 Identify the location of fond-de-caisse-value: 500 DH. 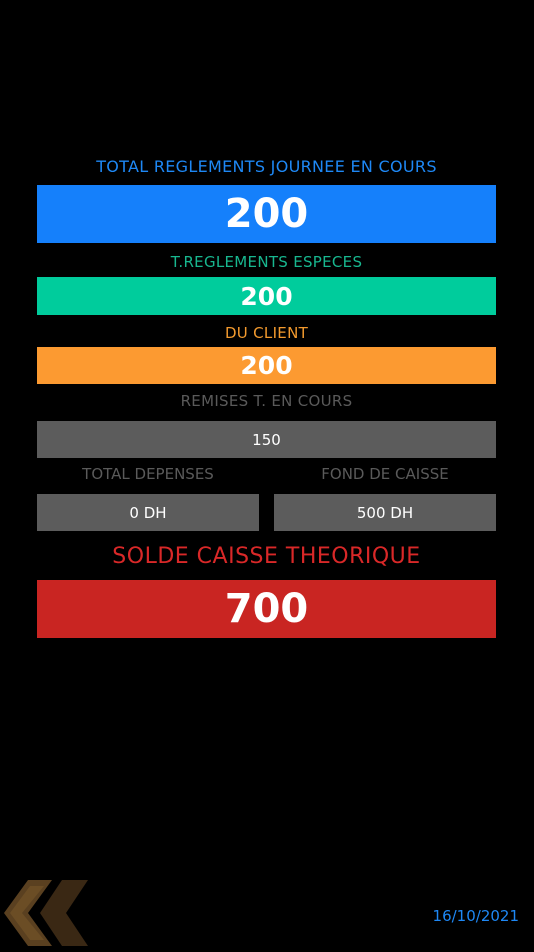
(385, 512).